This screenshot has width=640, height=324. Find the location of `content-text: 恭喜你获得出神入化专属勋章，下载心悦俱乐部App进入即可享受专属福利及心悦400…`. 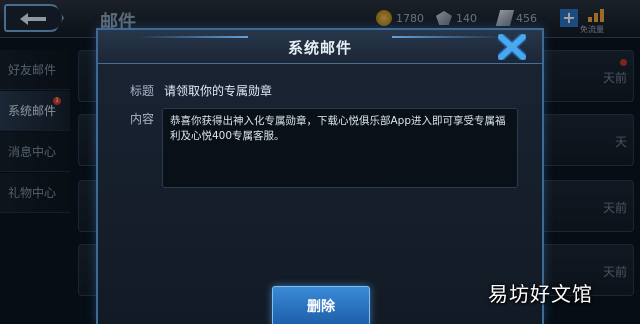

content-text: 恭喜你获得出神入化专属勋章，下载心悦俱乐部App进入即可享受专属福利及心悦400… is located at coordinates (338, 128).